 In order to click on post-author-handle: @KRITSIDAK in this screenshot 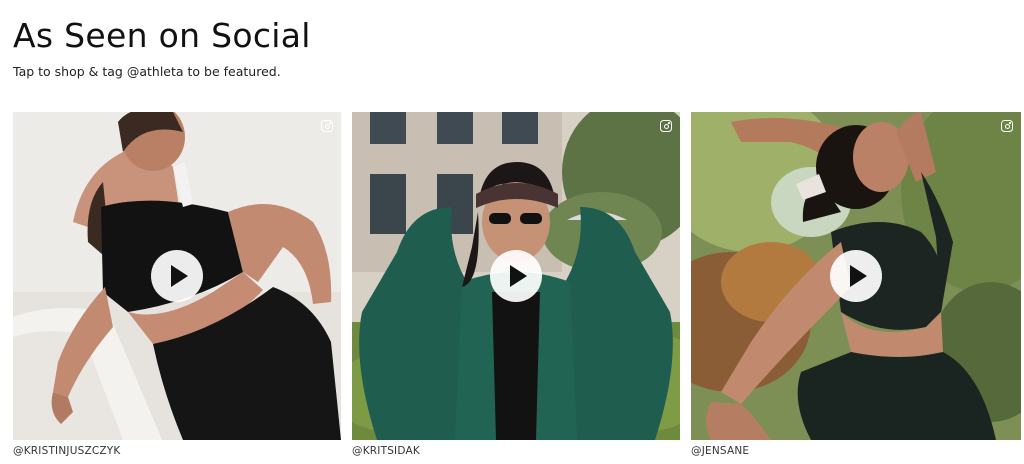, I will do `click(516, 451)`.